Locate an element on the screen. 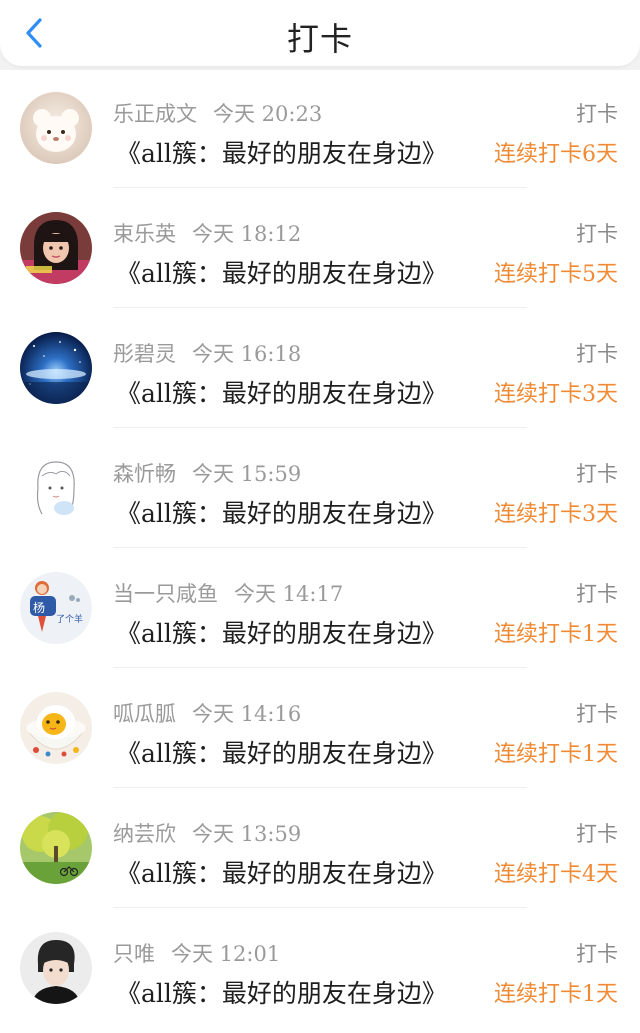 The height and width of the screenshot is (1033, 640). egg-bowl-avatar is located at coordinates (56, 728).